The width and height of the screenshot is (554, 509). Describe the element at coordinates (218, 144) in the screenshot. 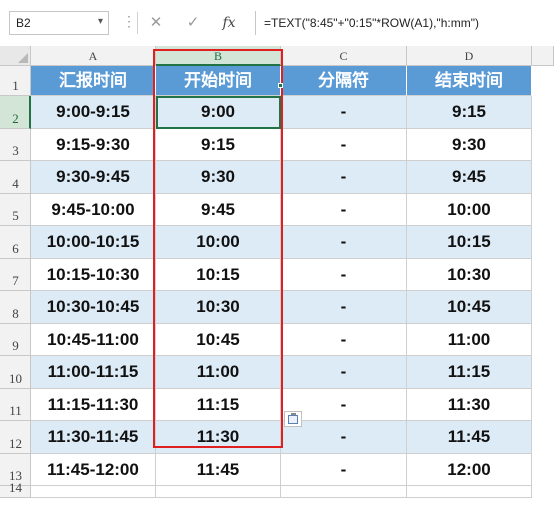

I see `cell-start-time: 9:15` at that location.